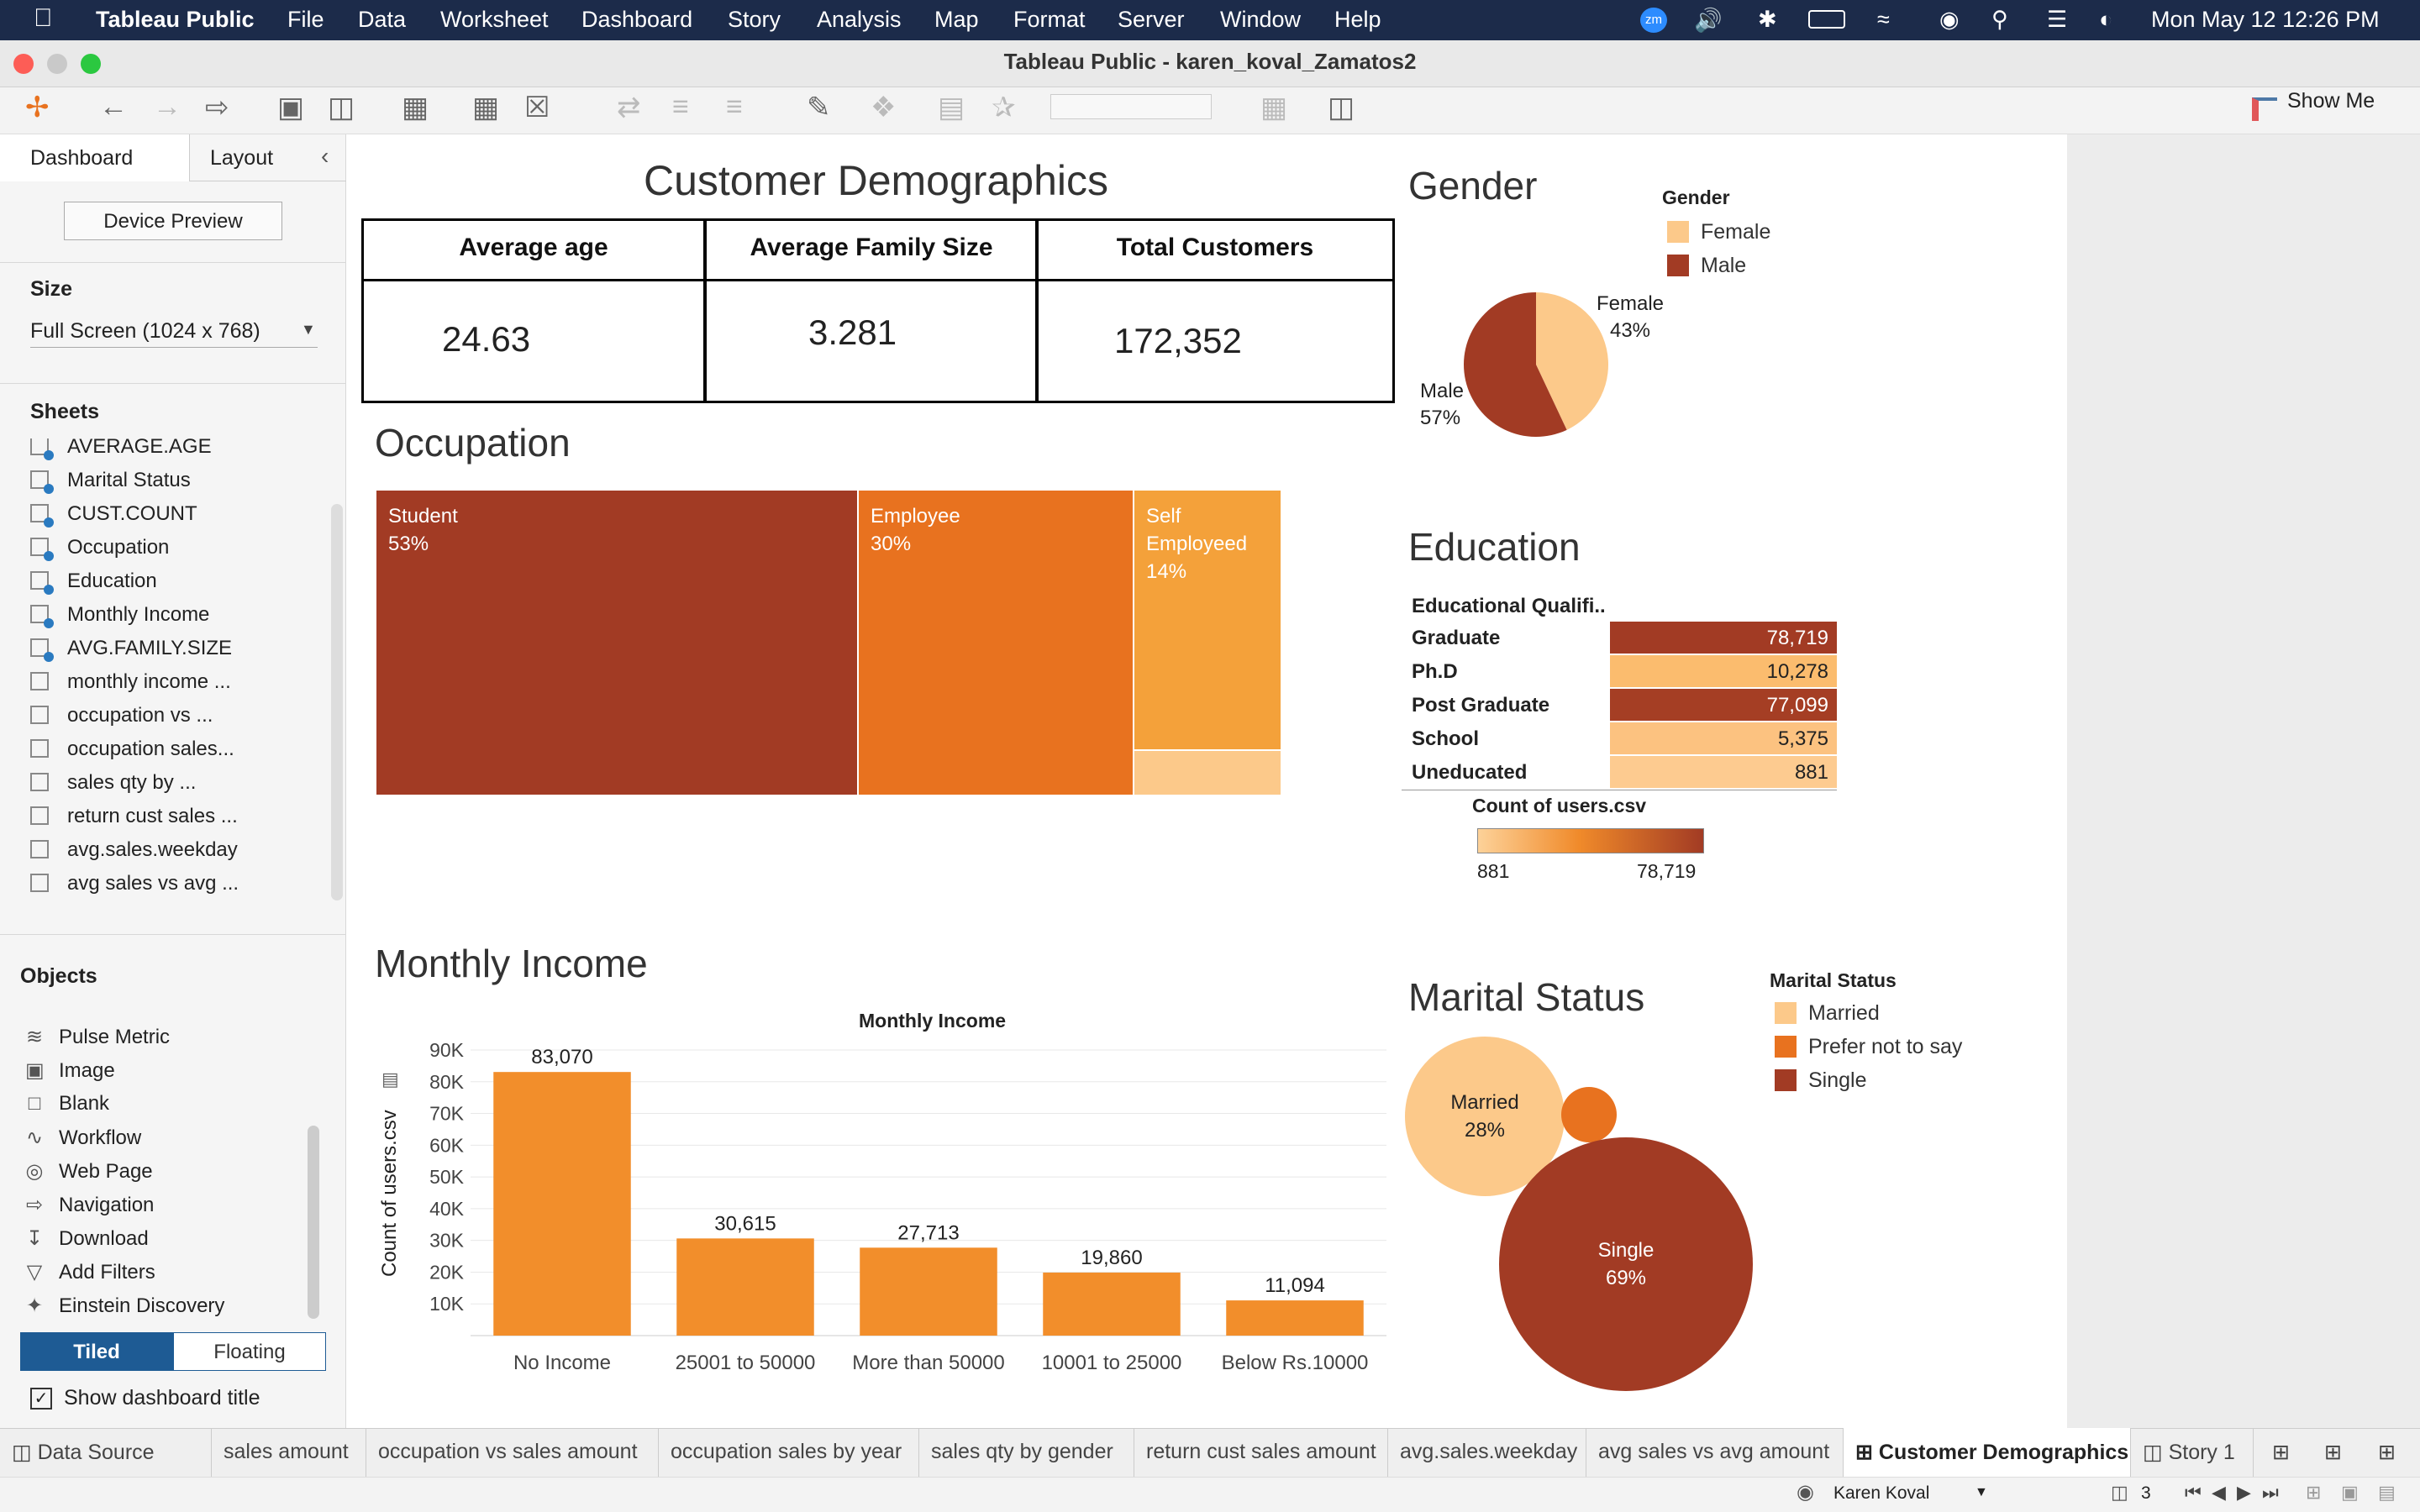 Image resolution: width=2420 pixels, height=1512 pixels. I want to click on object-navigation: ⇨ Navigation, so click(90, 1205).